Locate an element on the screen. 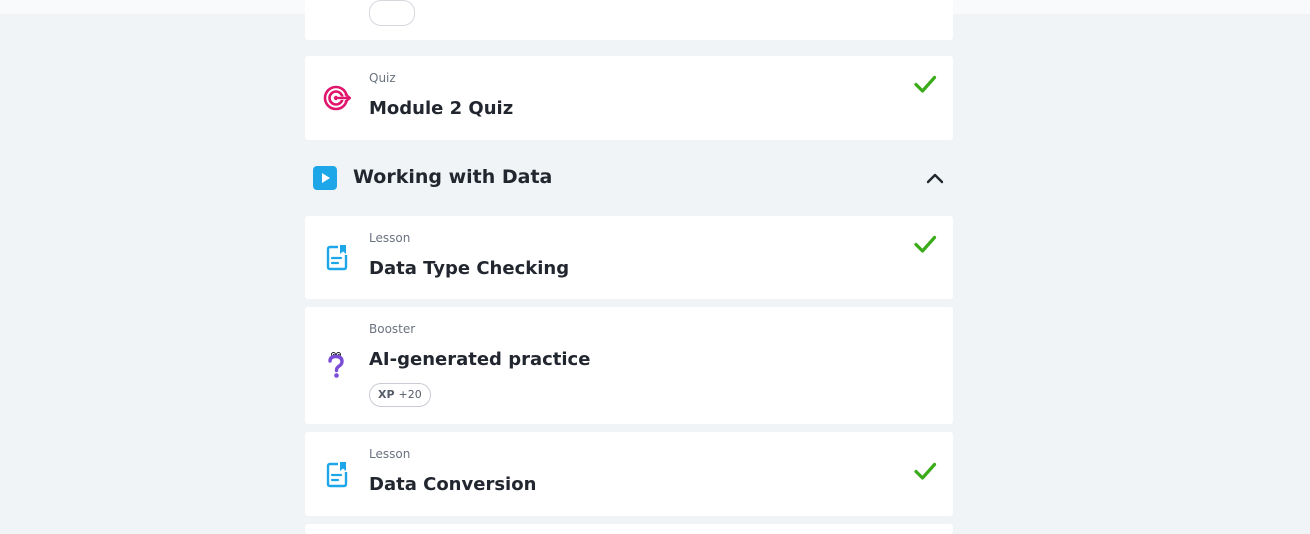  play-icon is located at coordinates (325, 178).